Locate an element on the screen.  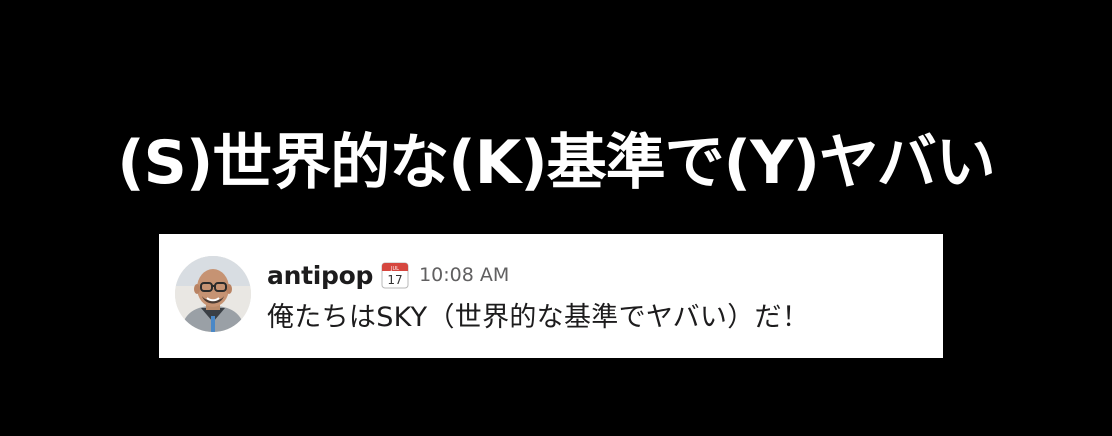
calendar-icon: JUL 17 is located at coordinates (395, 275).